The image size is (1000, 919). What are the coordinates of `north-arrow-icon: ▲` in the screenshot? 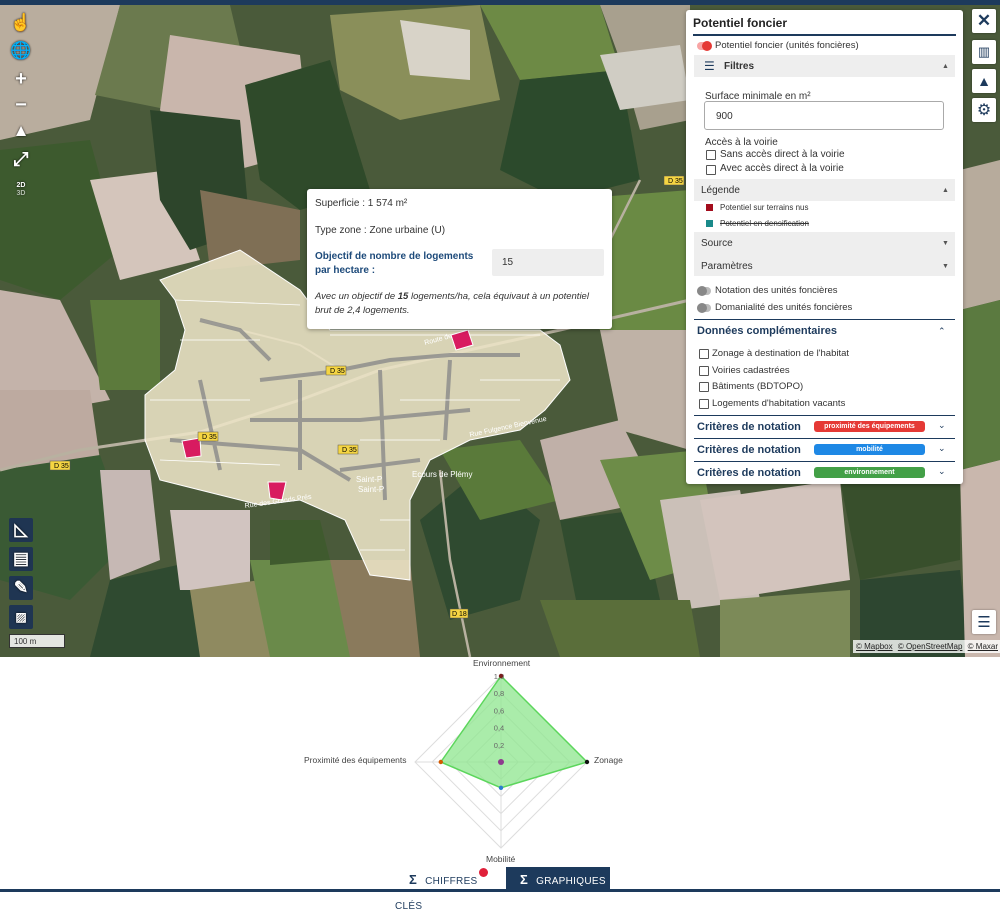 It's located at (21, 131).